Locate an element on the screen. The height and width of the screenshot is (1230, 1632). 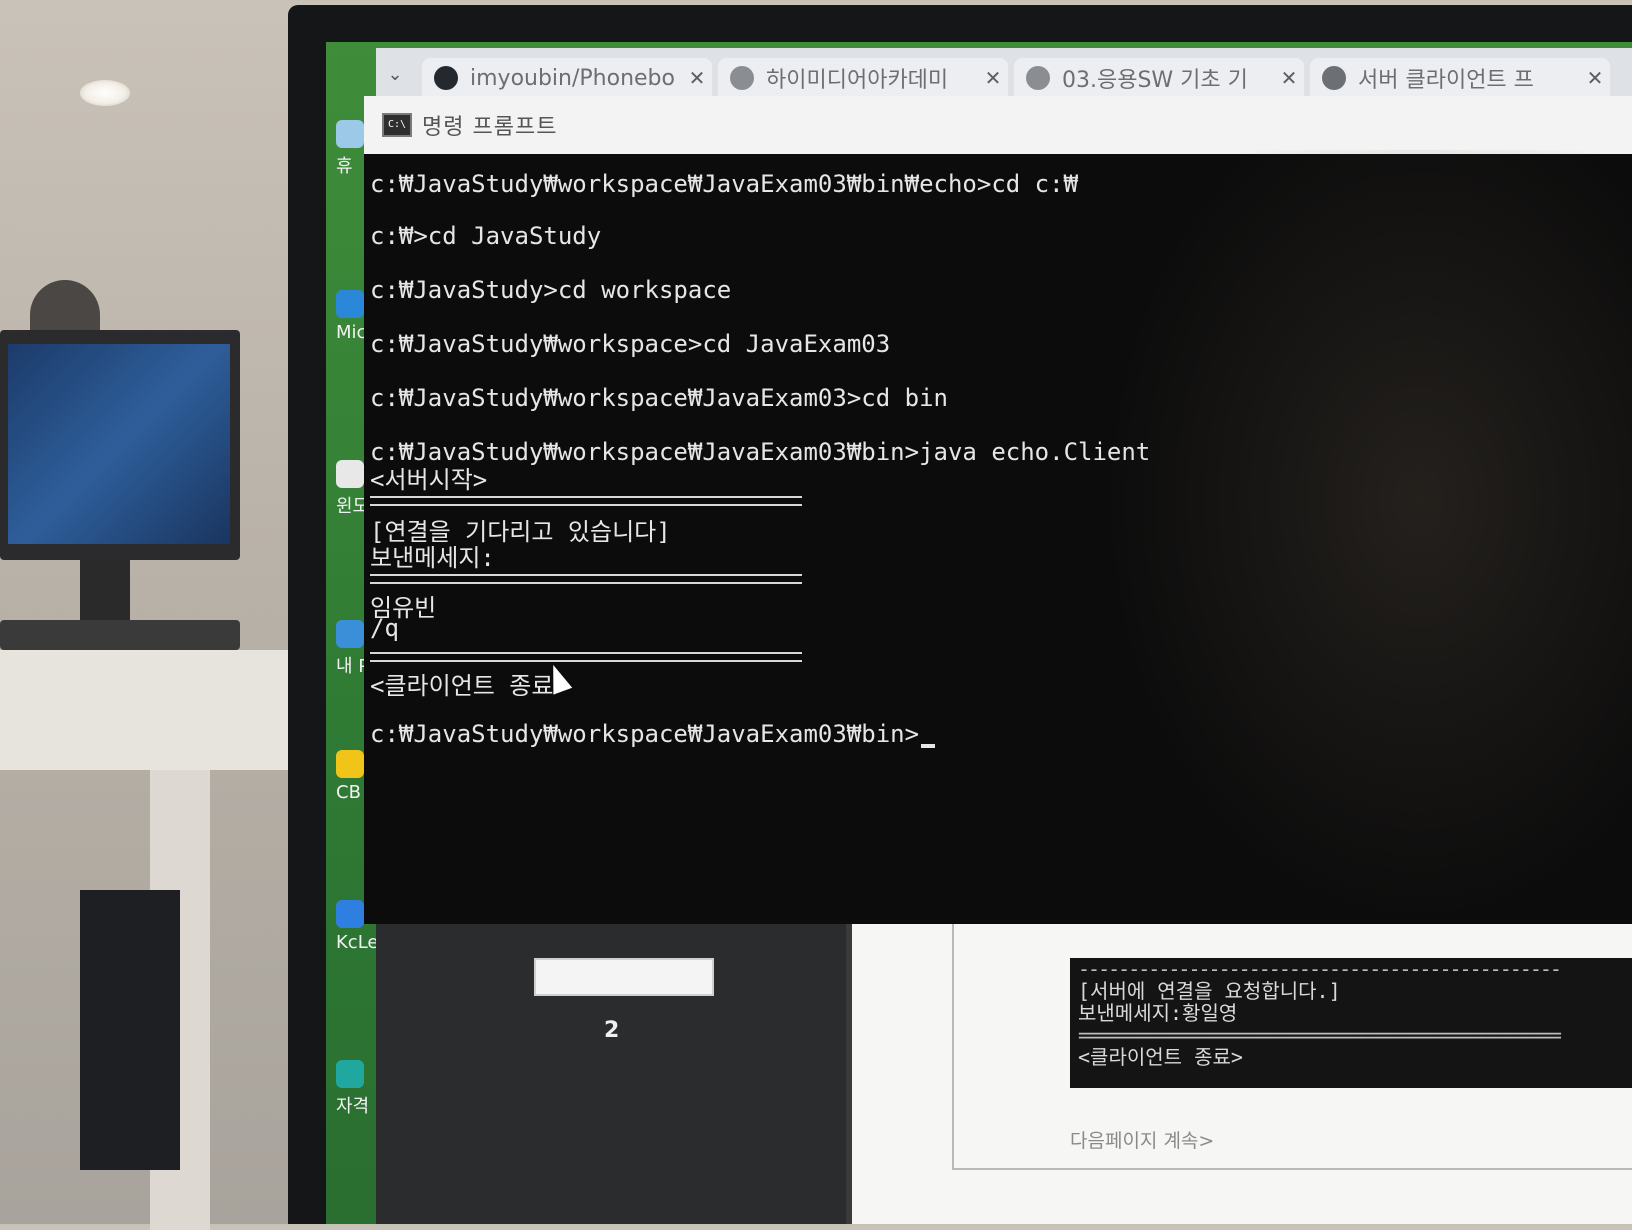
background-desk is located at coordinates (150, 710).